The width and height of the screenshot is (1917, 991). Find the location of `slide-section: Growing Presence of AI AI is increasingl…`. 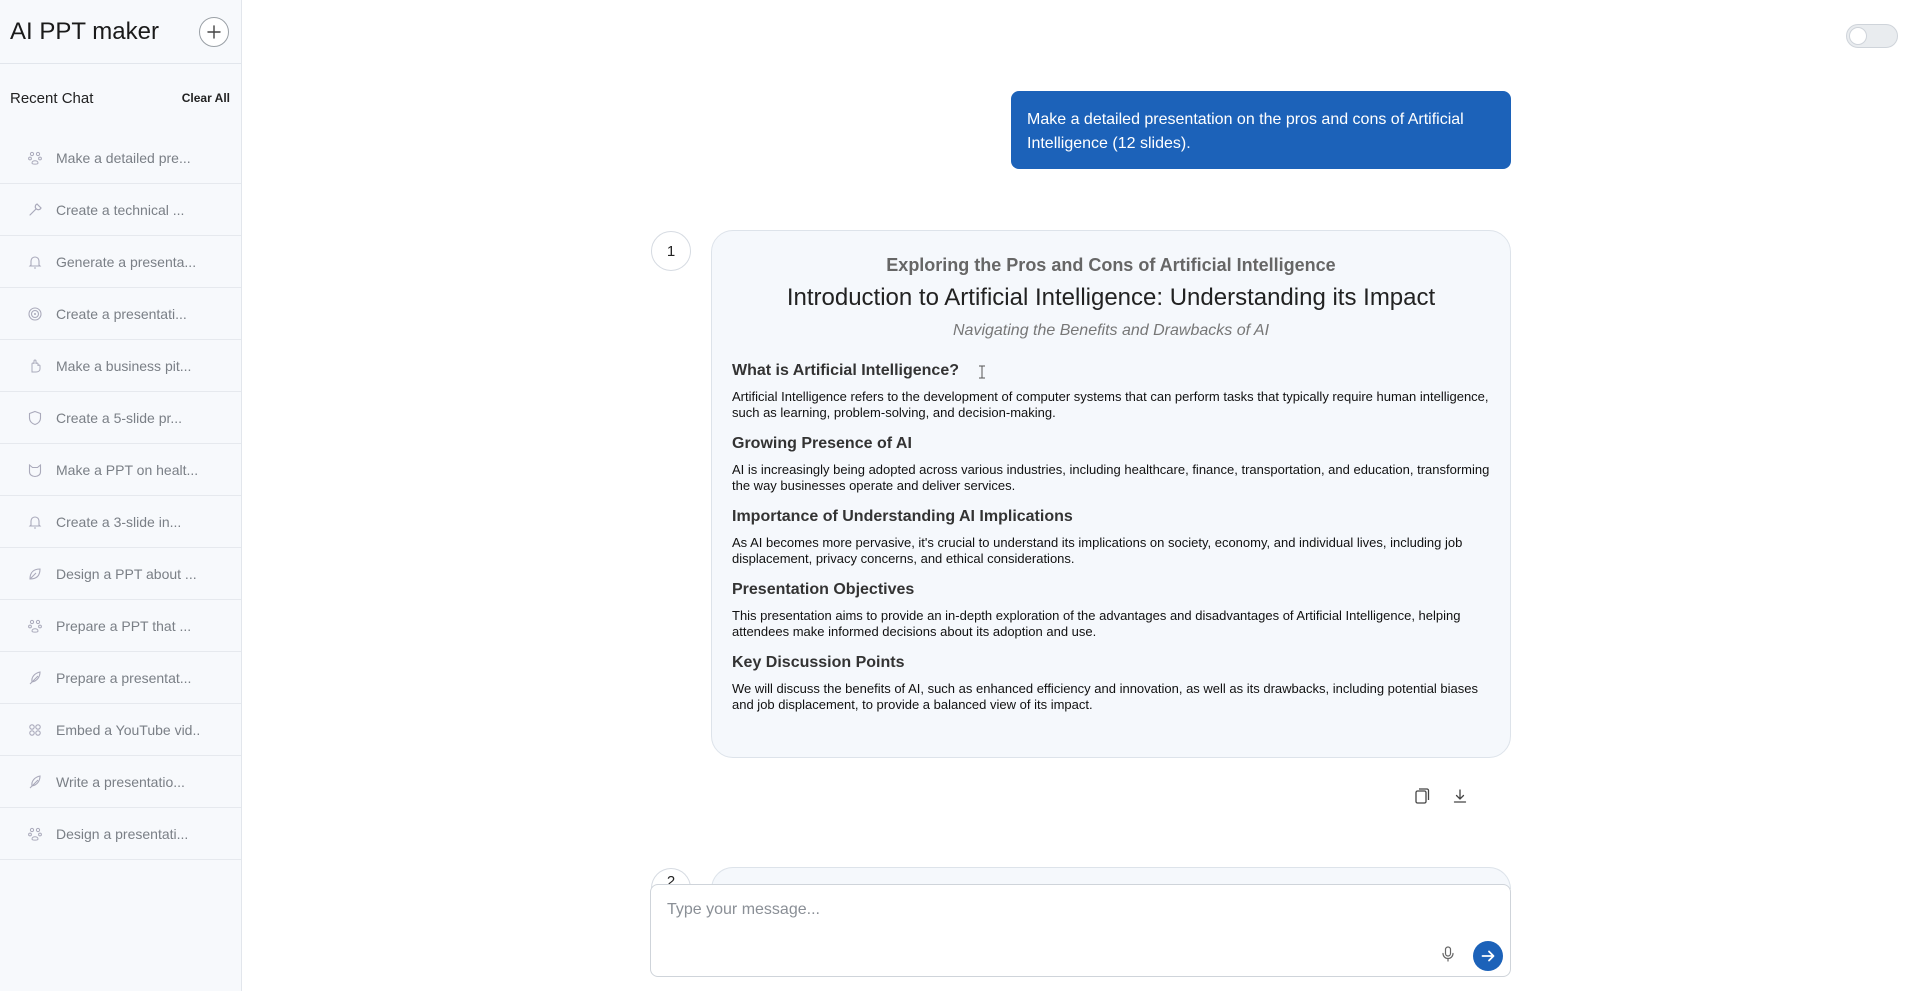

slide-section: Growing Presence of AI AI is increasingl… is located at coordinates (1111, 464).